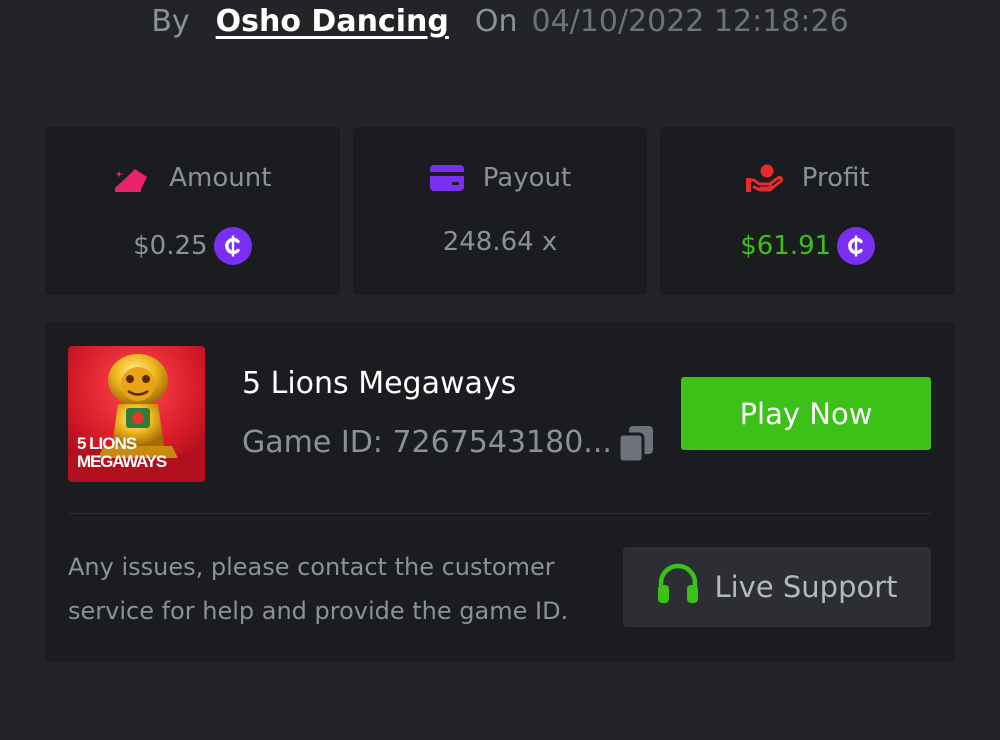  What do you see at coordinates (170, 21) in the screenshot?
I see `by-label: By` at bounding box center [170, 21].